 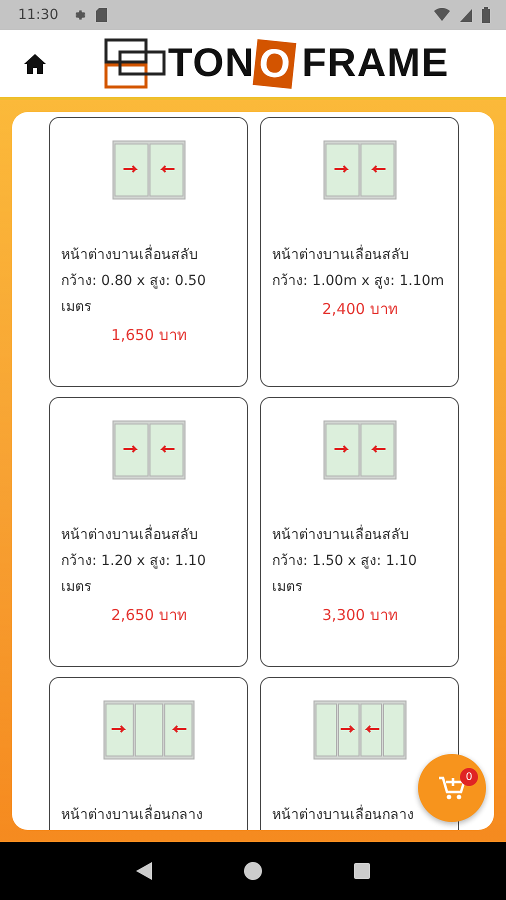 What do you see at coordinates (211, 63) in the screenshot?
I see `logo-text: TON` at bounding box center [211, 63].